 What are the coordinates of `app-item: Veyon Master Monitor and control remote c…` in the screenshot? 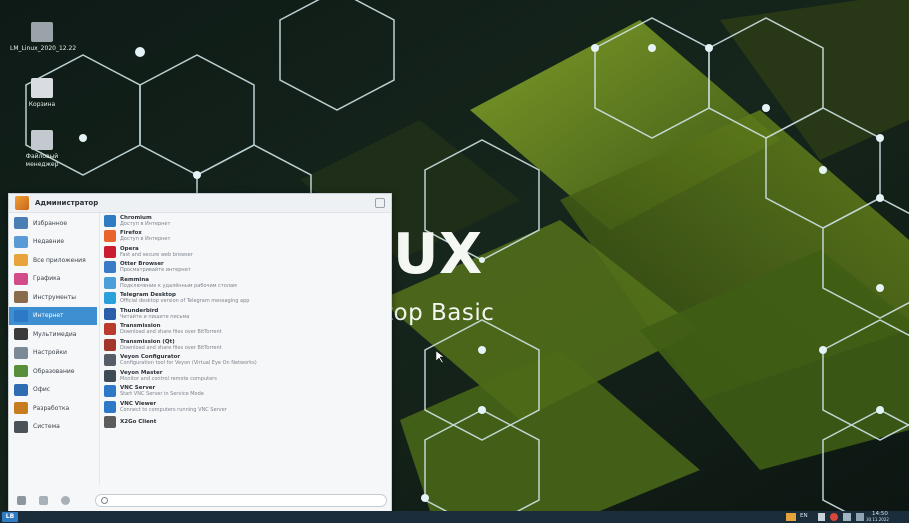 It's located at (244, 376).